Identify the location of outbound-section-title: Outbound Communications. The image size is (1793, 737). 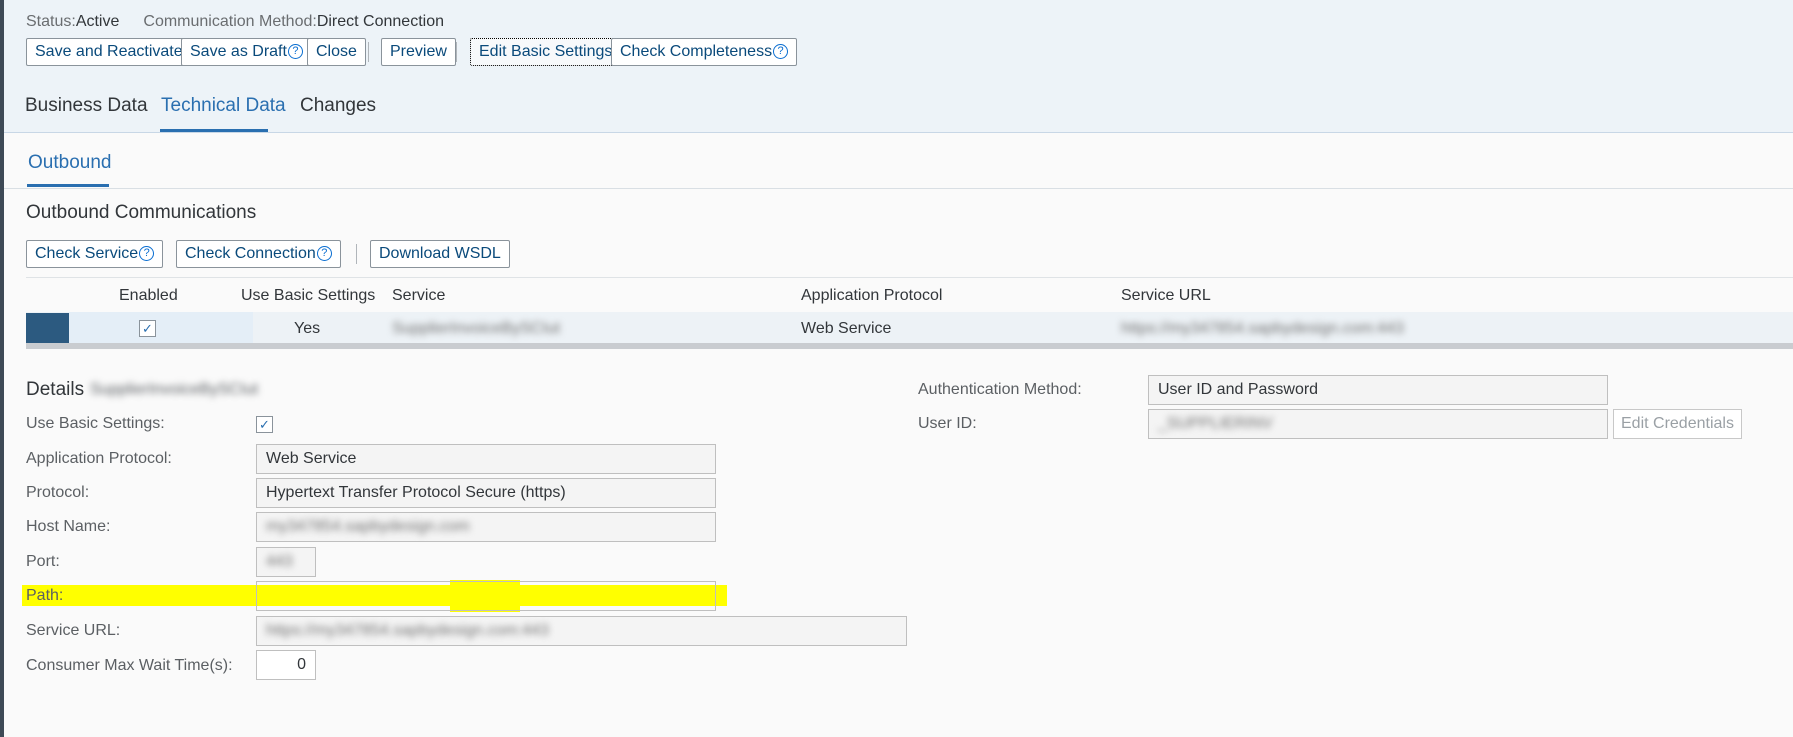
(141, 212).